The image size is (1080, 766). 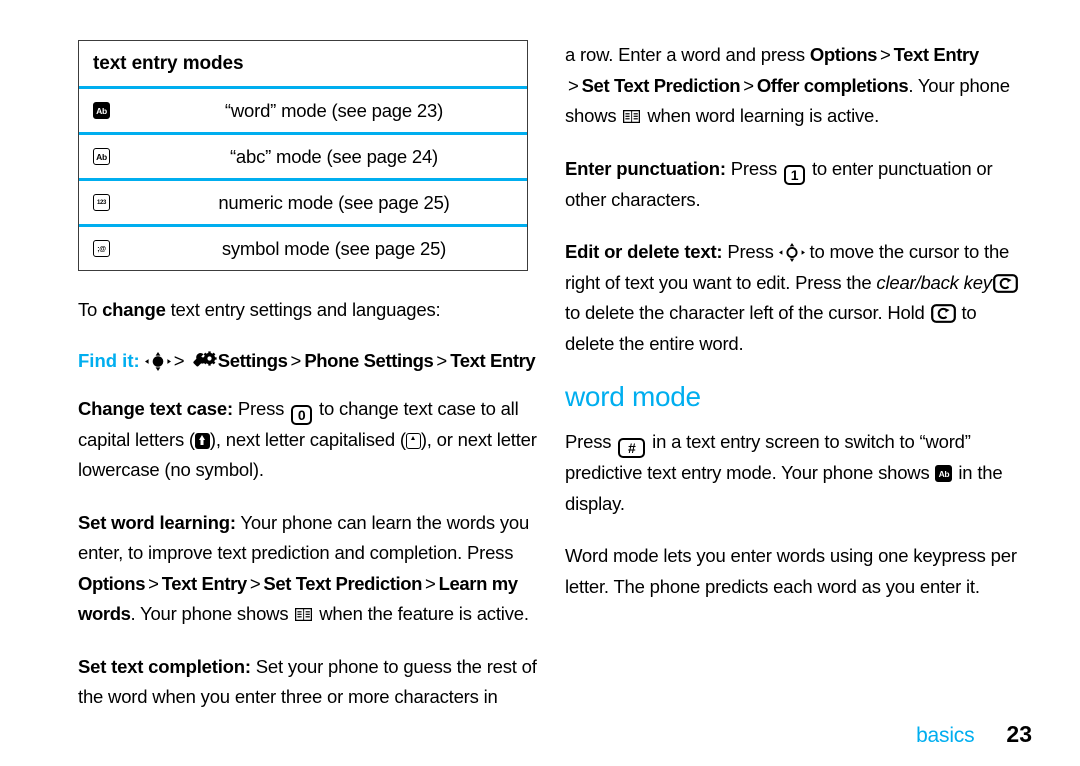 What do you see at coordinates (303, 309) in the screenshot?
I see `intro-text-c: text entry settings and languages:` at bounding box center [303, 309].